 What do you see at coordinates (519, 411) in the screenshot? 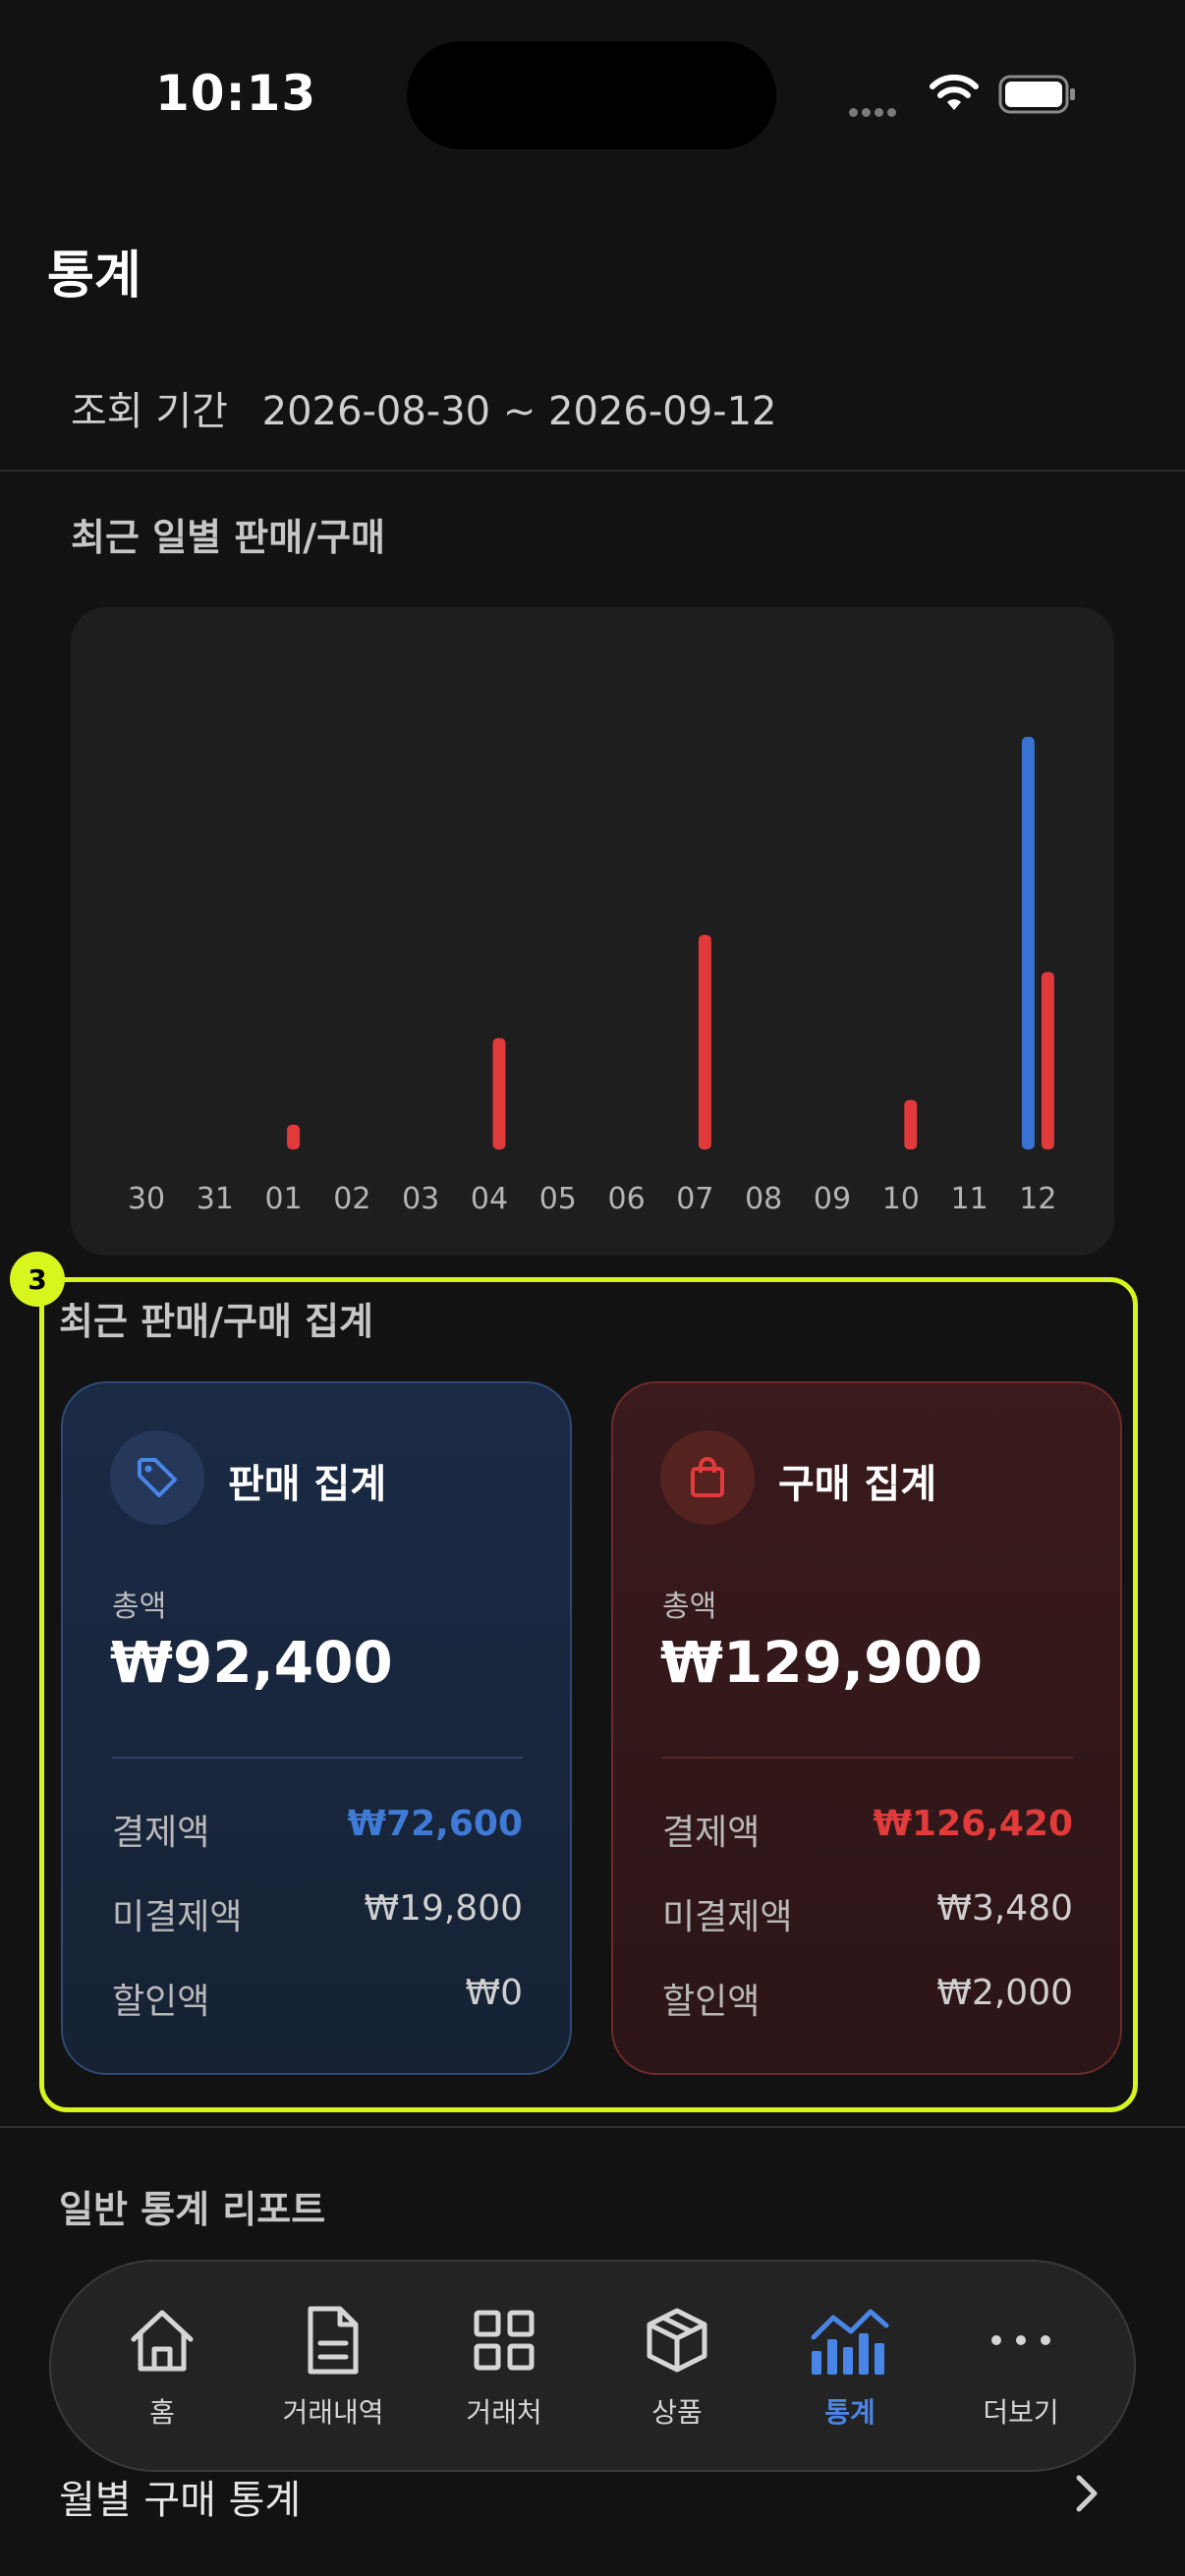
I see `period-value: 2026-08-30 ~ 2026-09-12` at bounding box center [519, 411].